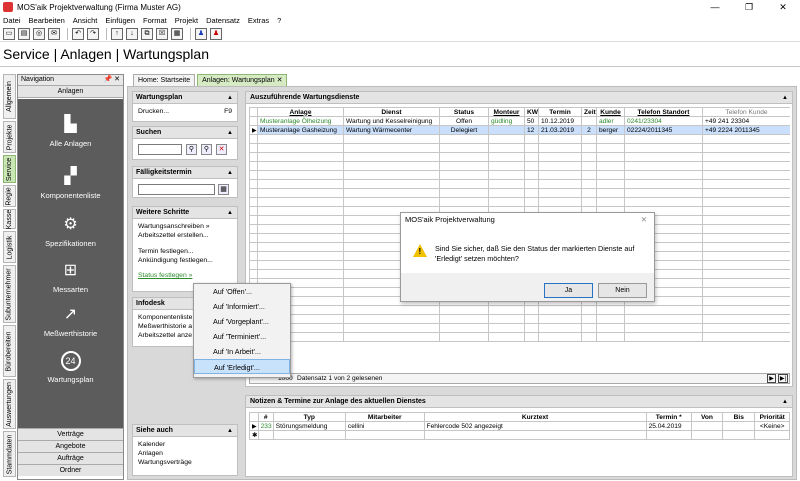  Describe the element at coordinates (201, 33) in the screenshot. I see `user-icon: ♟` at that location.